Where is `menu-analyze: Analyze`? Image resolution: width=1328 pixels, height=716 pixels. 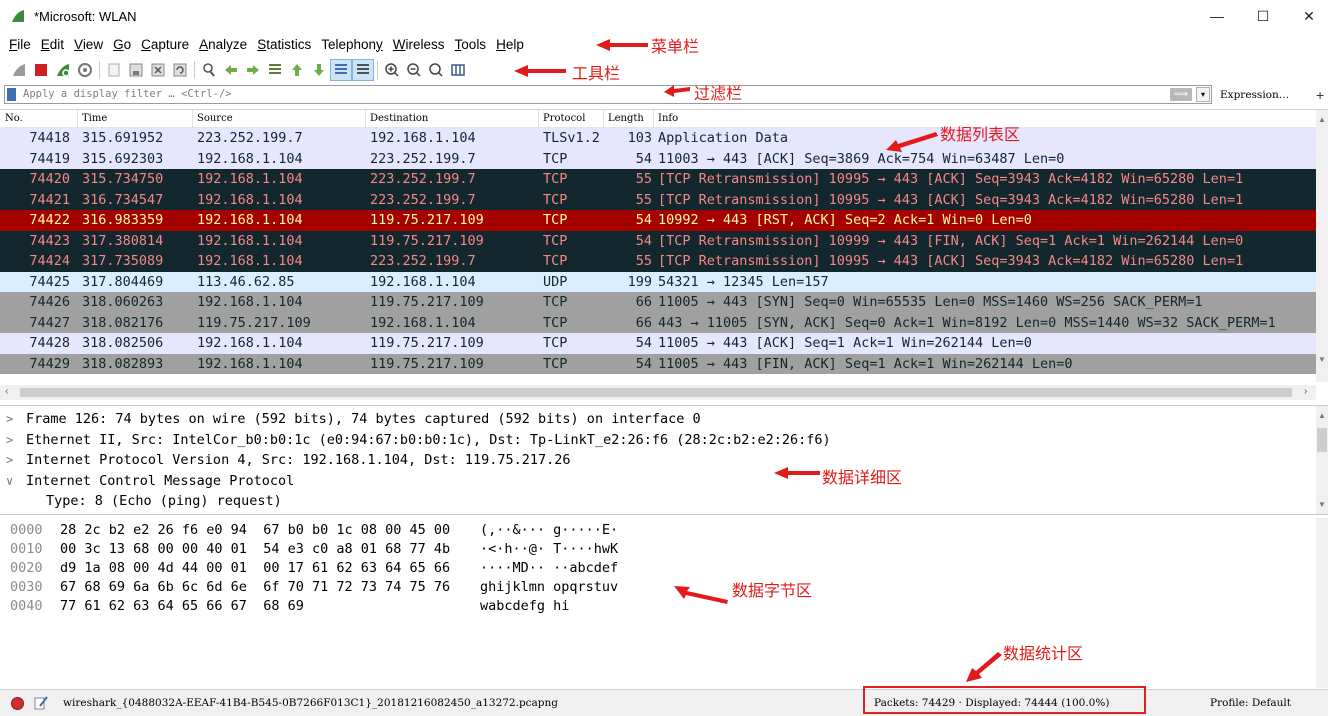
menu-analyze: Analyze is located at coordinates (223, 44).